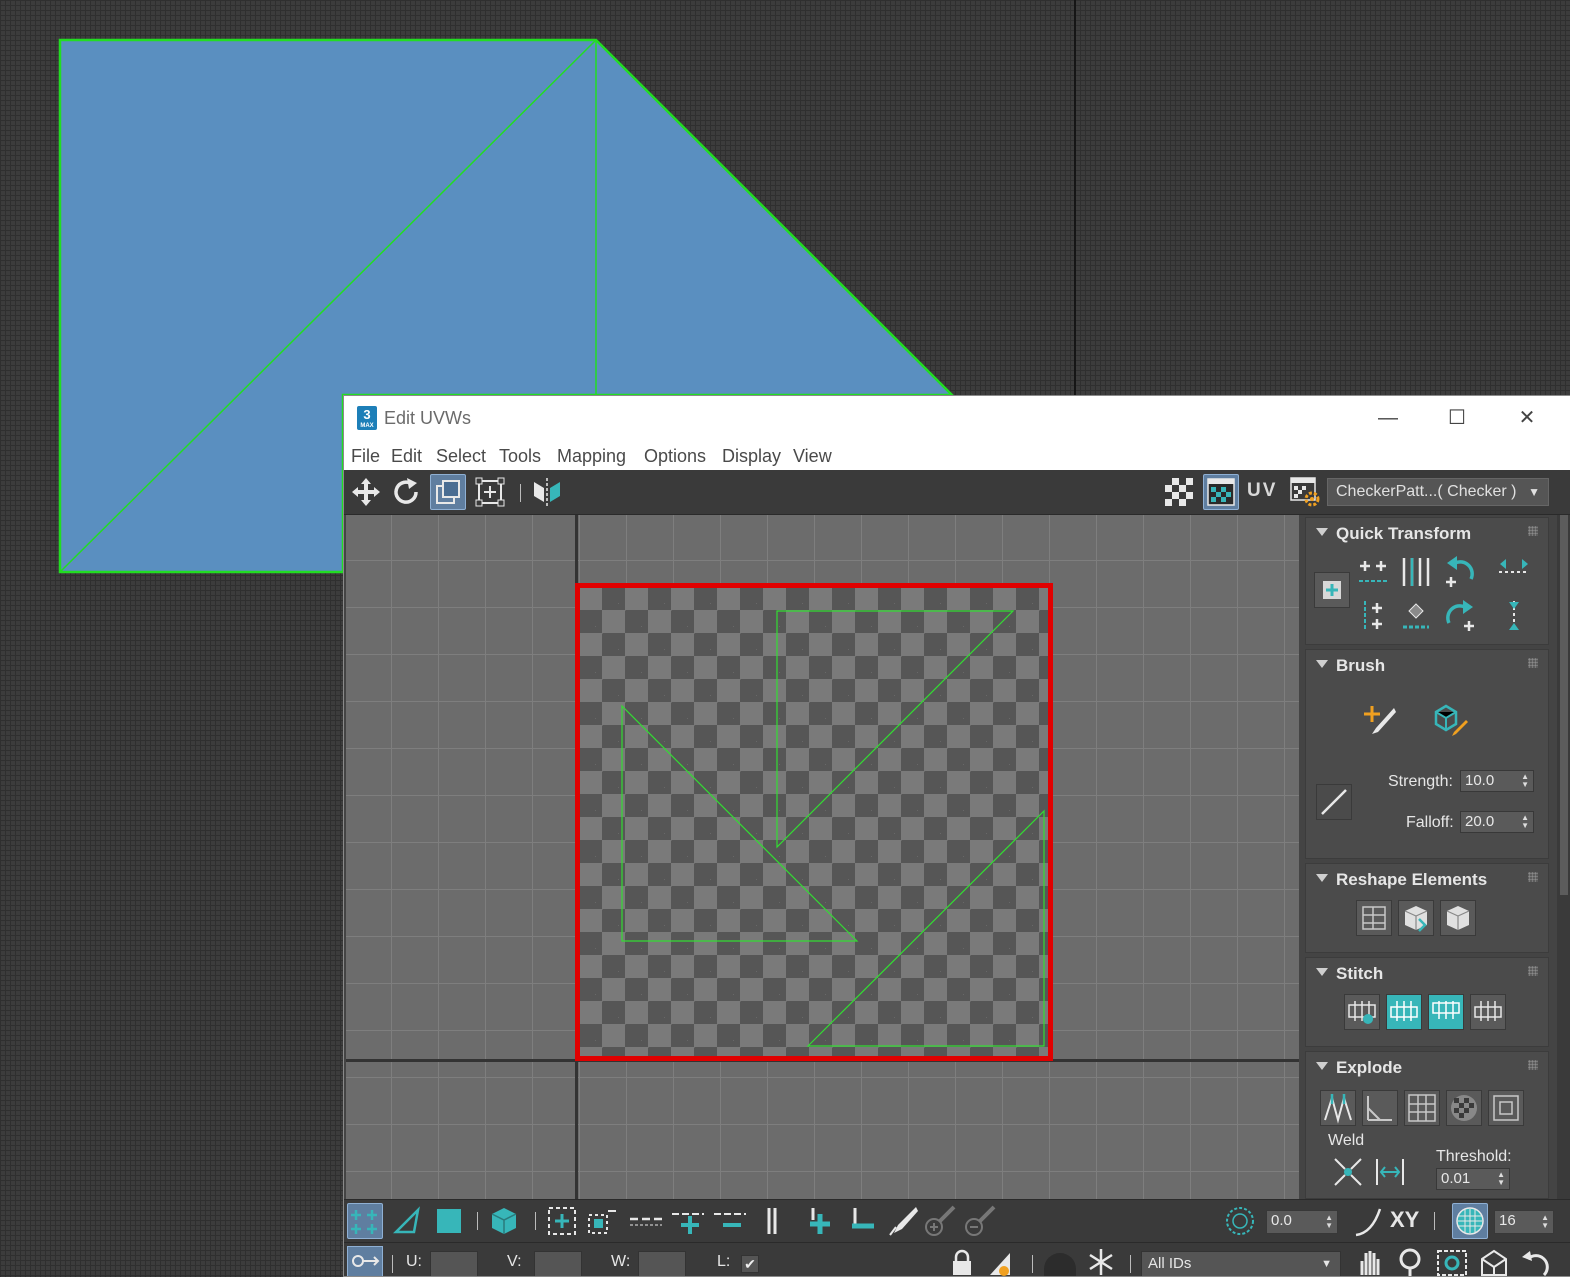 The height and width of the screenshot is (1277, 1570). What do you see at coordinates (1359, 974) in the screenshot?
I see `stitch-title: Stitch` at bounding box center [1359, 974].